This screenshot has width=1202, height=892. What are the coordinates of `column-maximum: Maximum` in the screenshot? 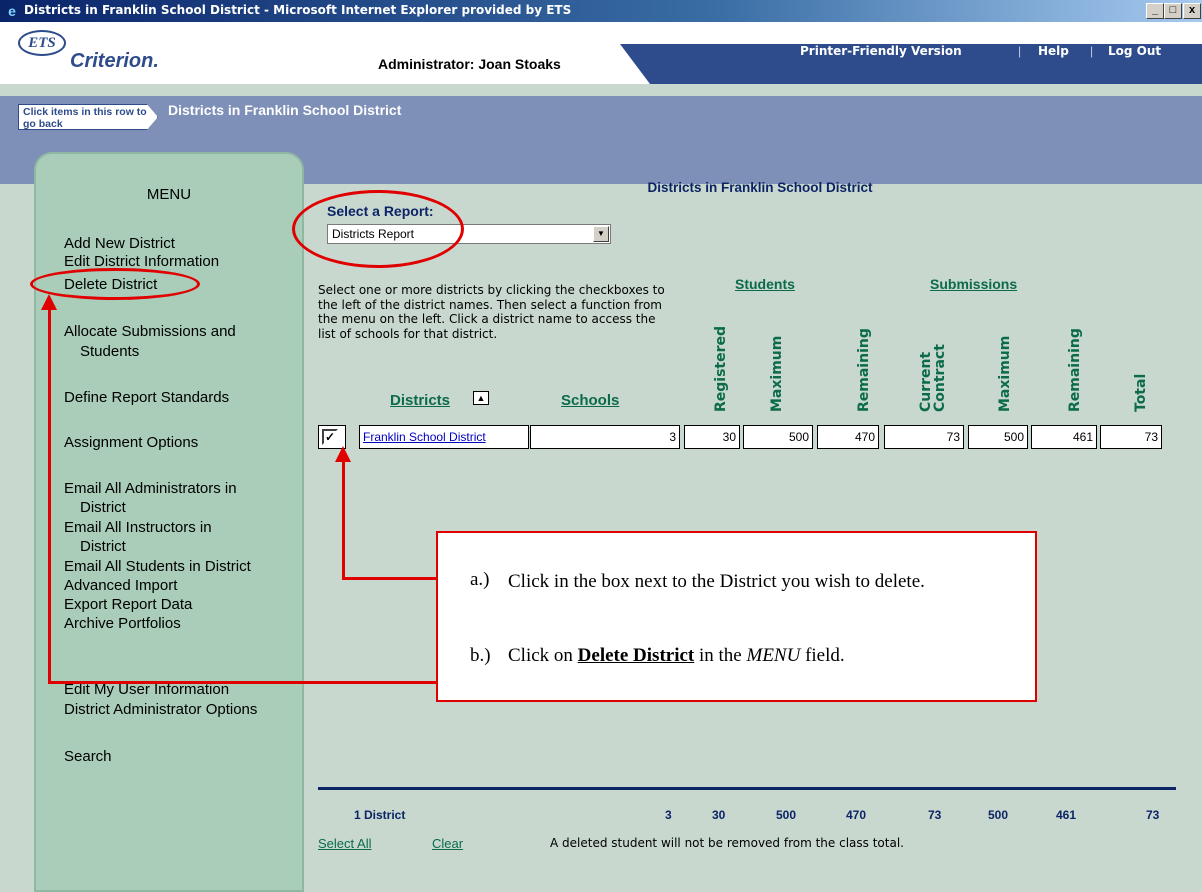 It's located at (777, 373).